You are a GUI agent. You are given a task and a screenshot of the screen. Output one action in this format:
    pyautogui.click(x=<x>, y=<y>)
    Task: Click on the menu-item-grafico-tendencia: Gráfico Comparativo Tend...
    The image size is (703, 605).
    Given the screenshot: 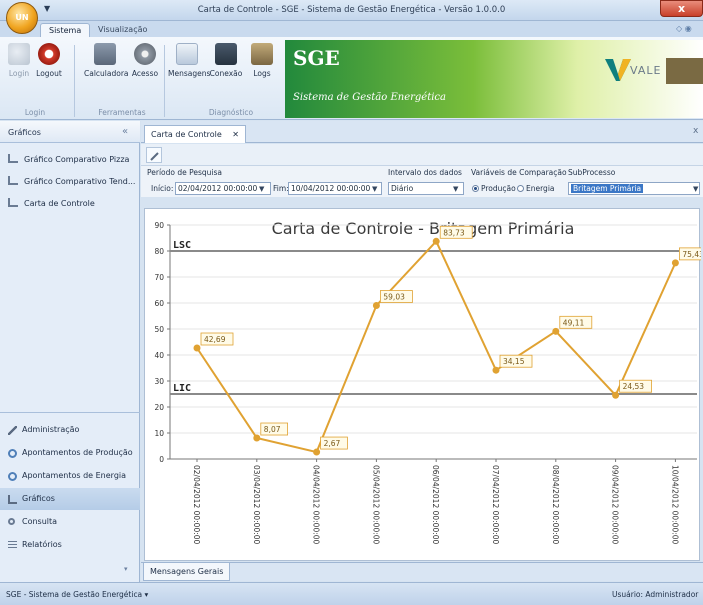 What is the action you would take?
    pyautogui.click(x=71, y=182)
    